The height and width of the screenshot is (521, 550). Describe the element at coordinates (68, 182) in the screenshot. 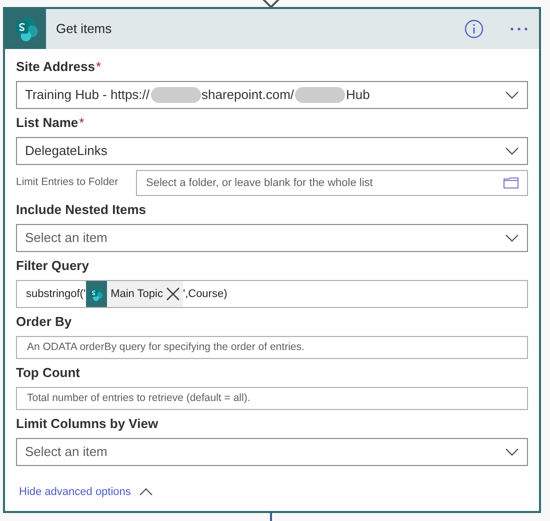

I see `field-label: Limit Entries to Folder` at that location.